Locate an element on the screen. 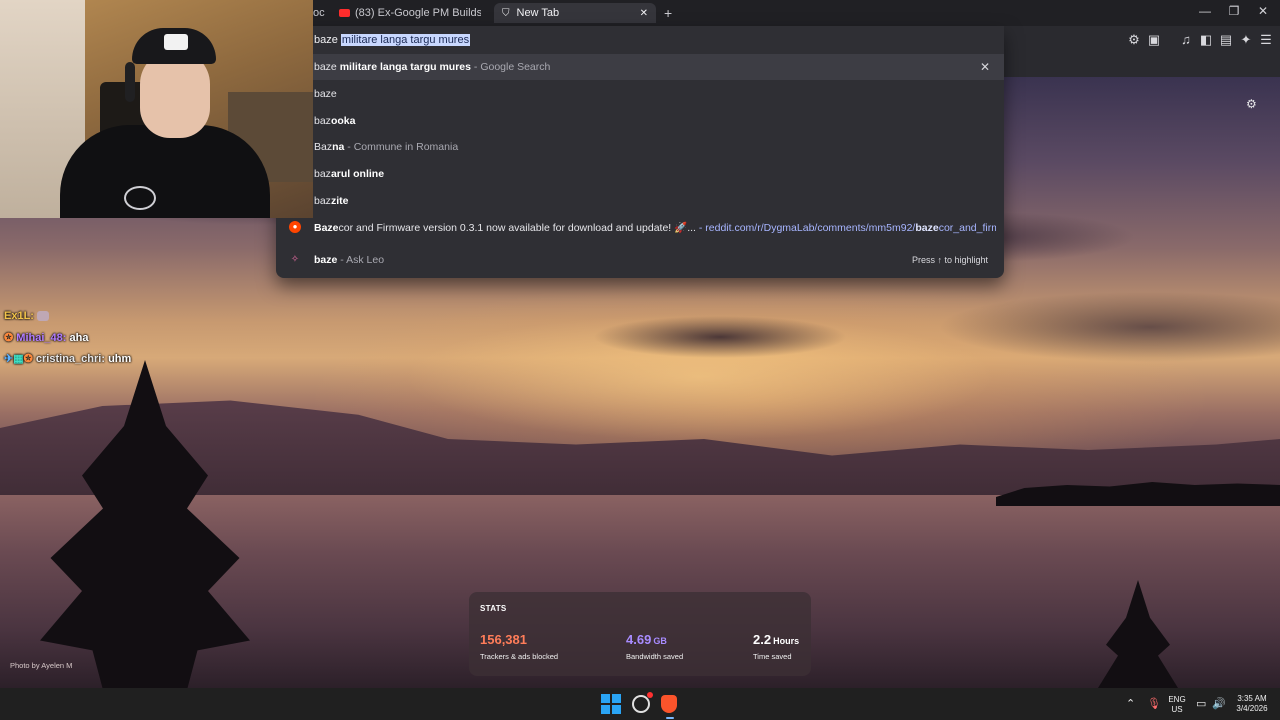 This screenshot has height=720, width=1280. chat-message: ✈▦✪ cristina_chri: uhm is located at coordinates (67, 358).